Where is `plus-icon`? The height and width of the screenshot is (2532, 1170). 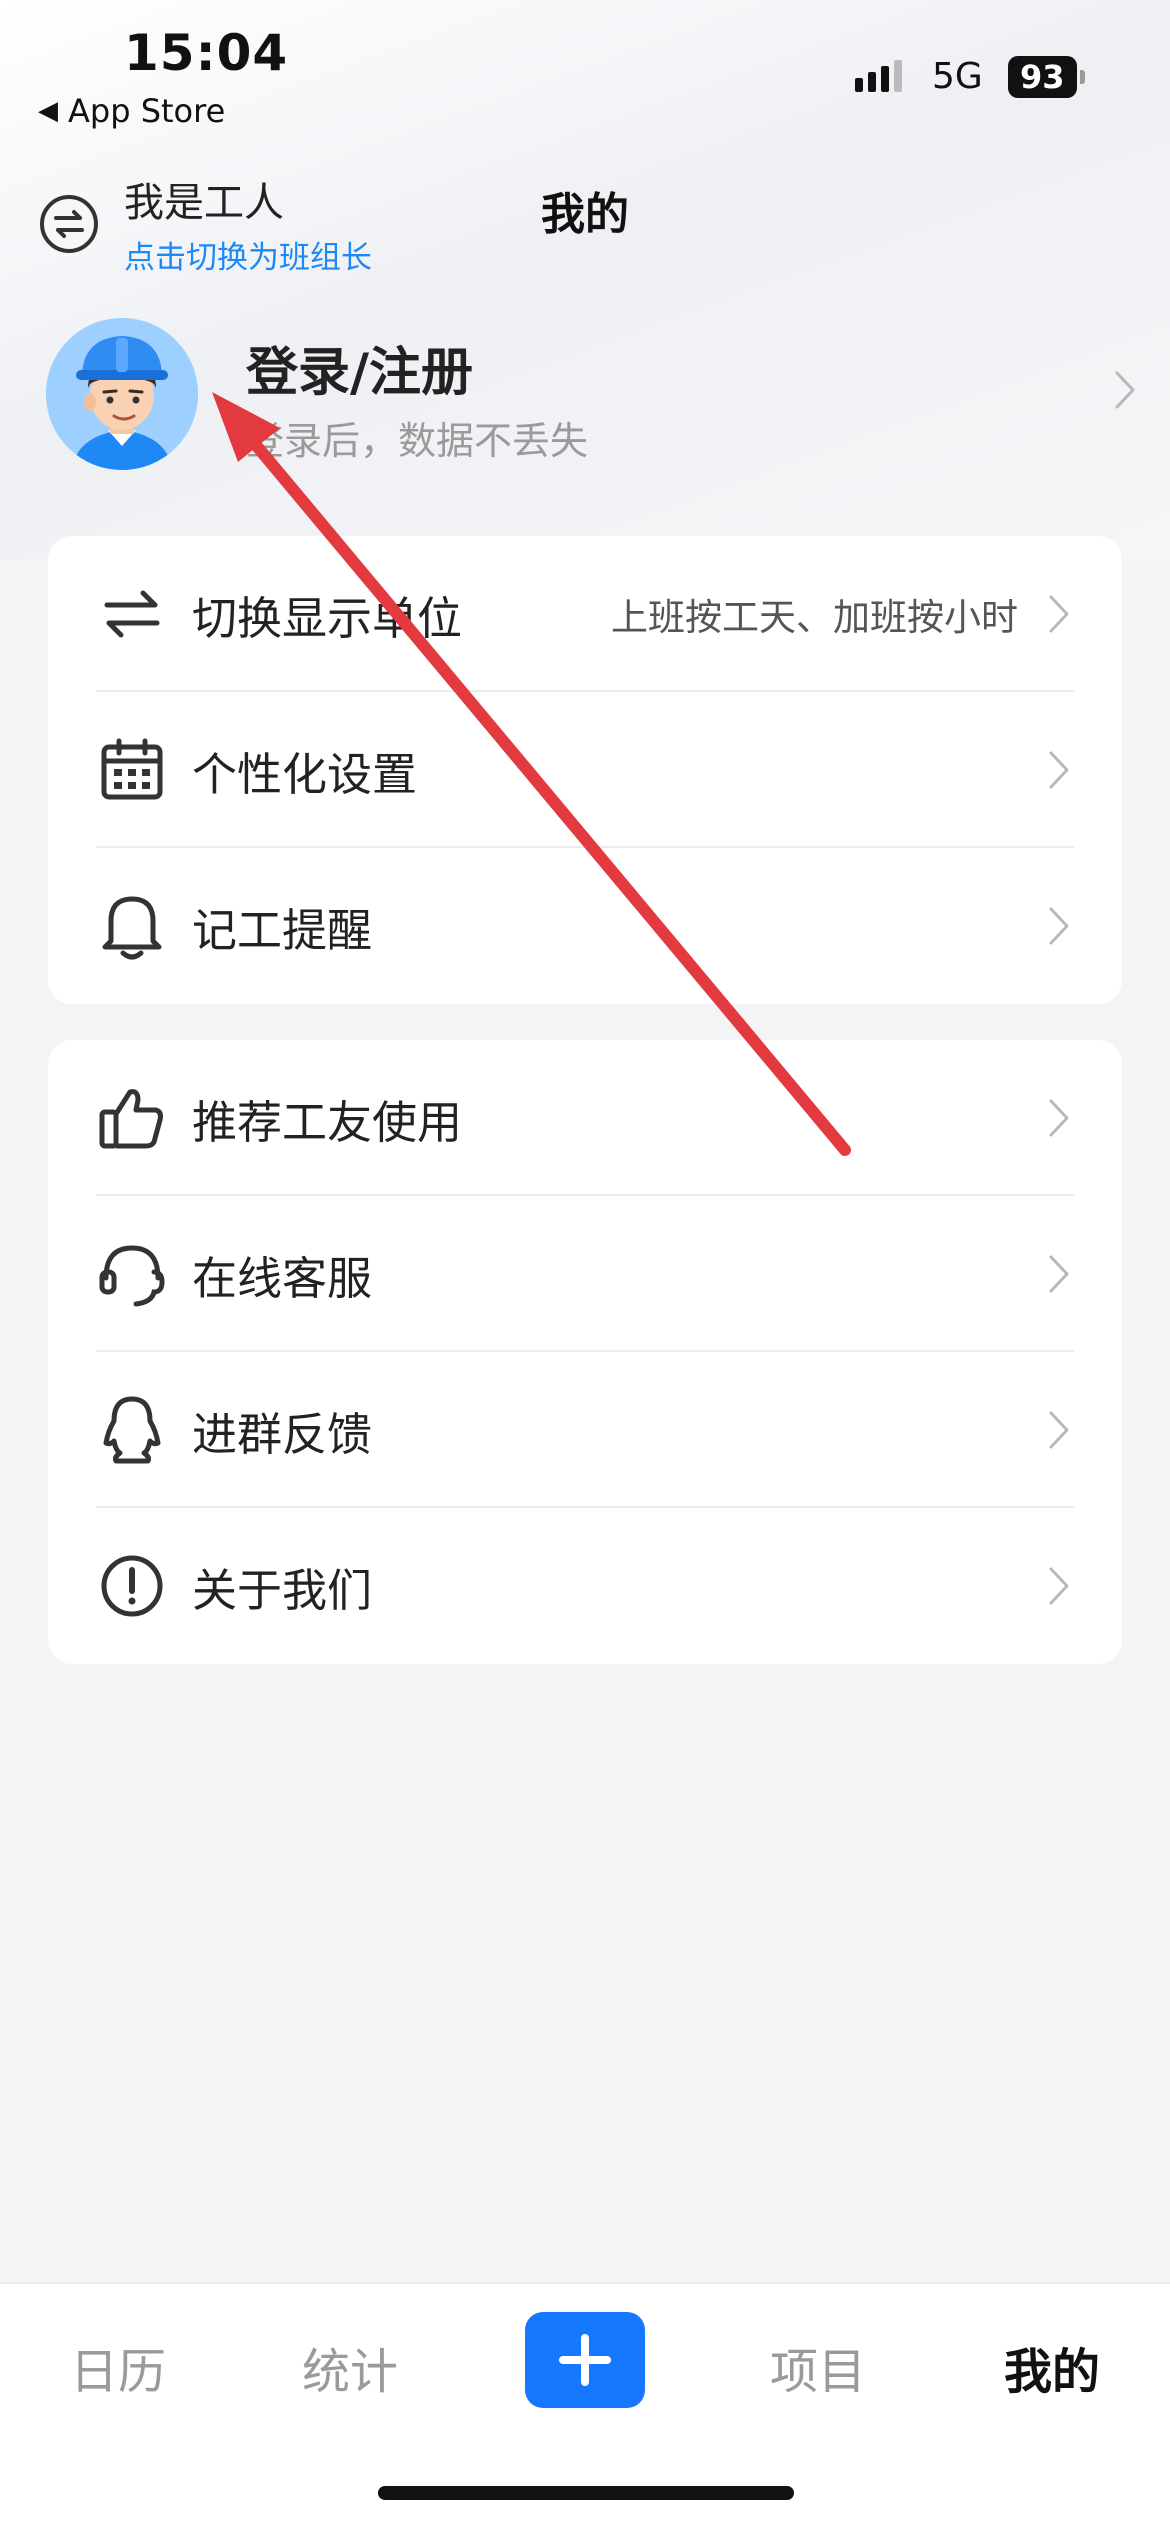
plus-icon is located at coordinates (585, 2360).